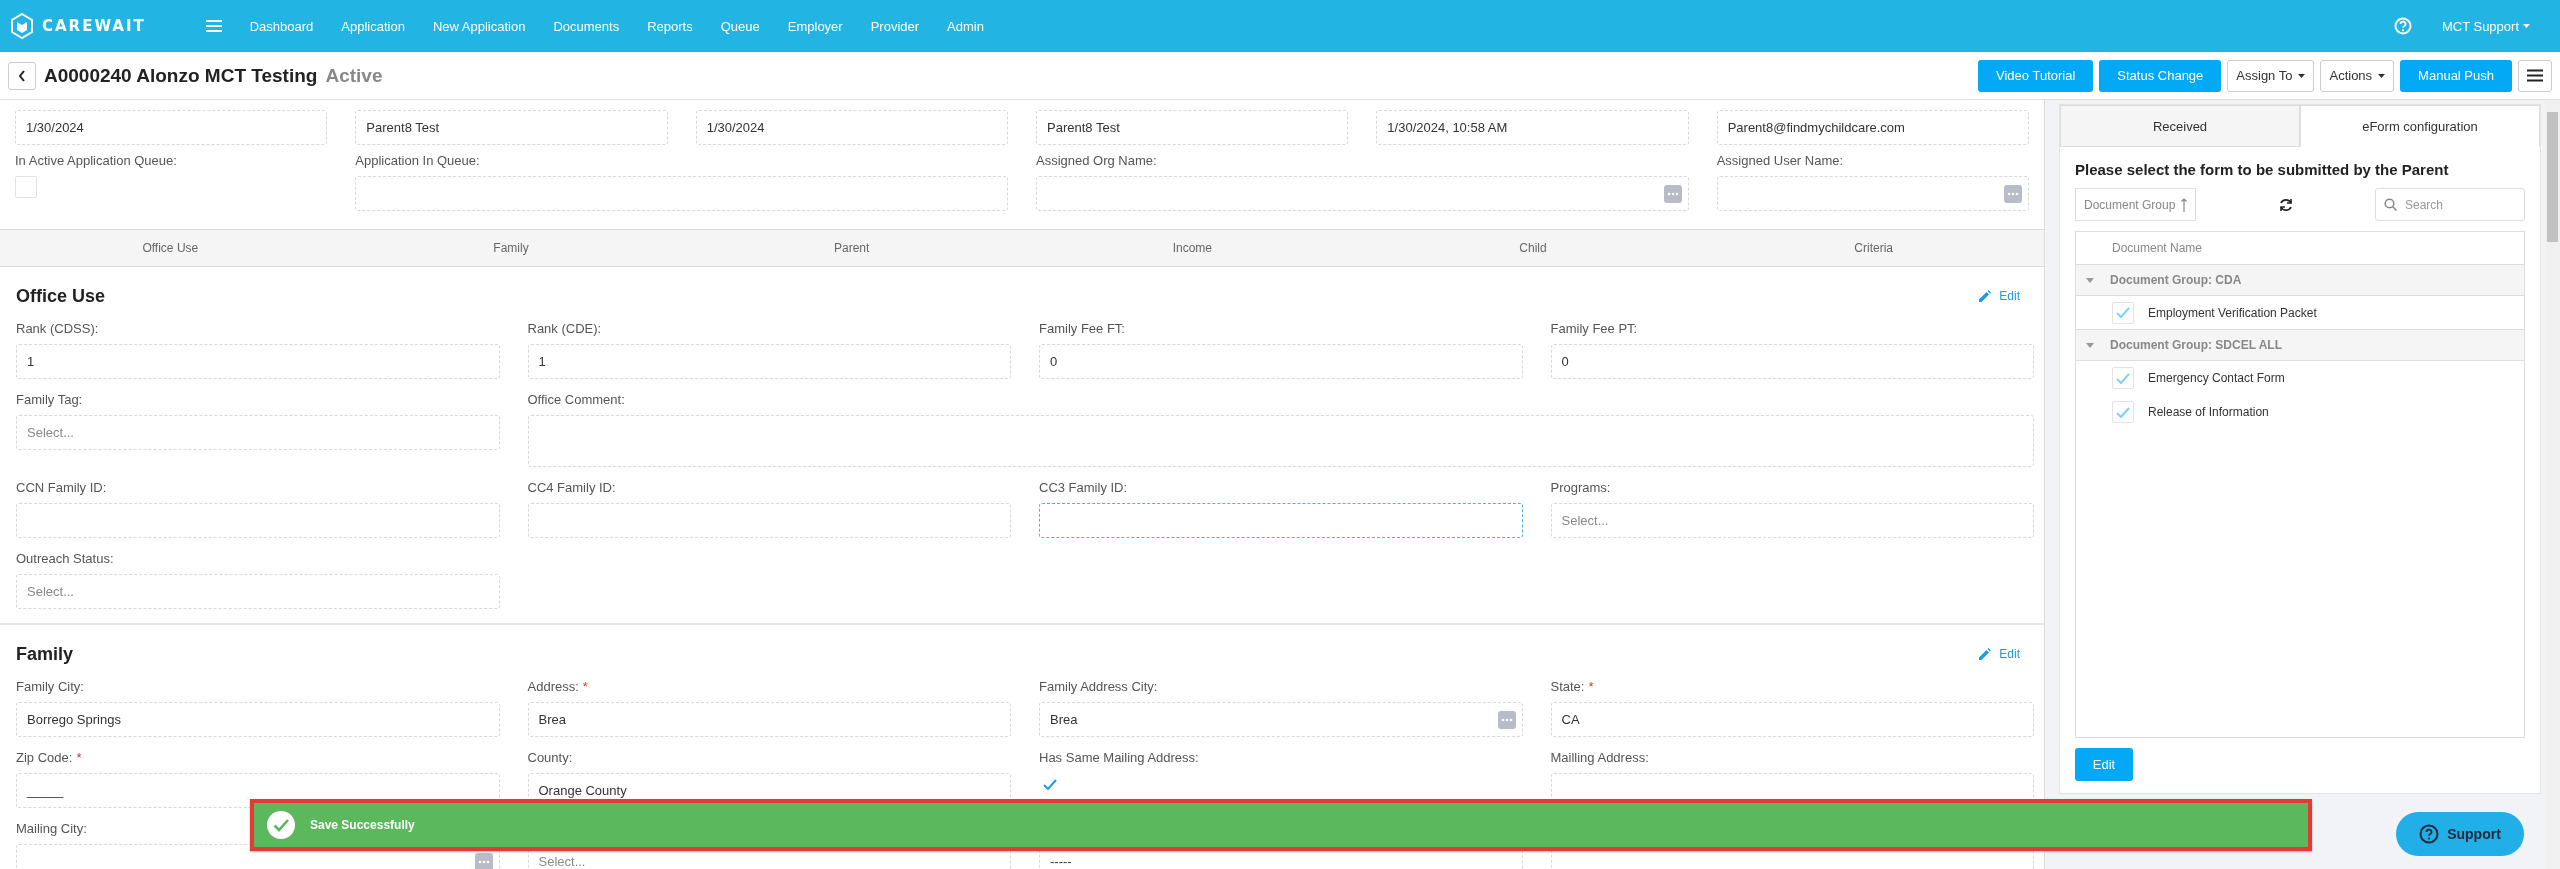 The width and height of the screenshot is (2560, 869). I want to click on field-label: Family Fee PT:, so click(1594, 329).